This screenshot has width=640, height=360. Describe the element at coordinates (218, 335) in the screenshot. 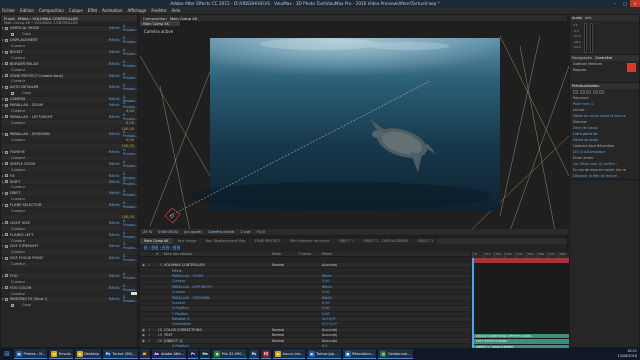

I see `layer-name: TEXT` at that location.